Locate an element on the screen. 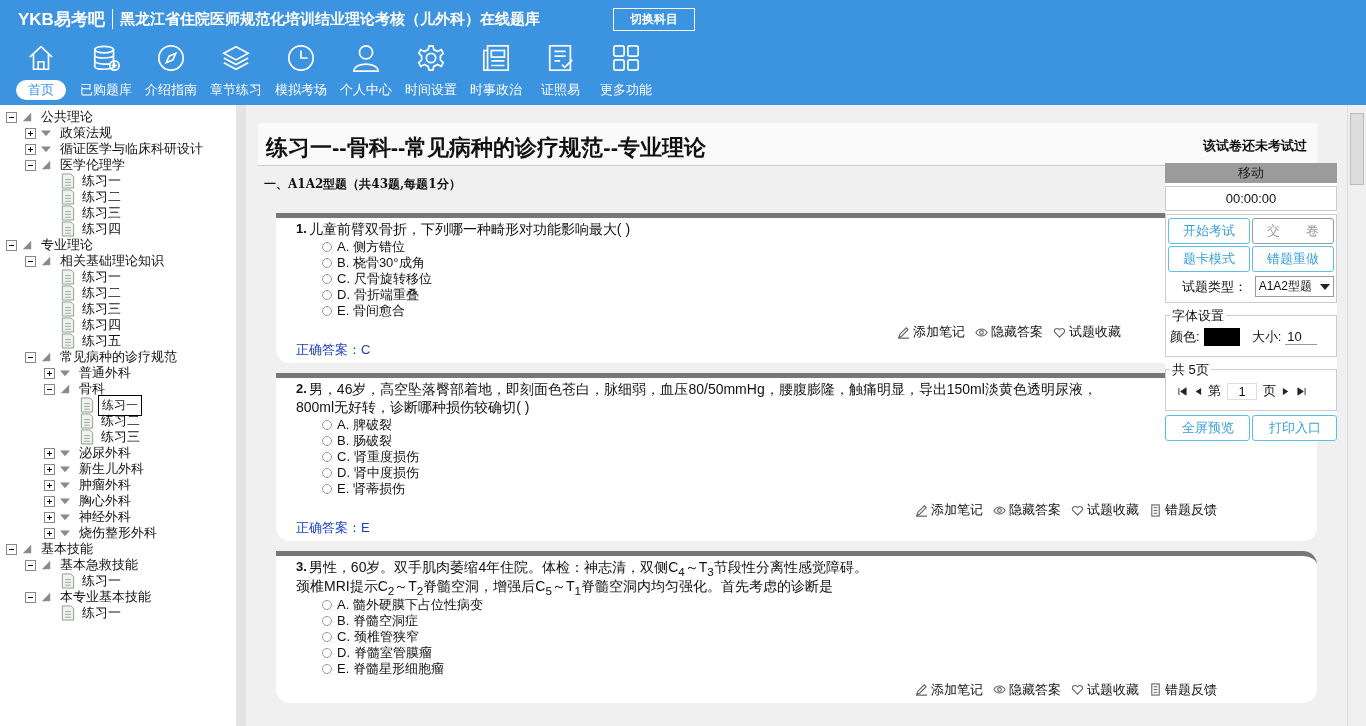 The image size is (1366, 726). clock-icon is located at coordinates (300, 58).